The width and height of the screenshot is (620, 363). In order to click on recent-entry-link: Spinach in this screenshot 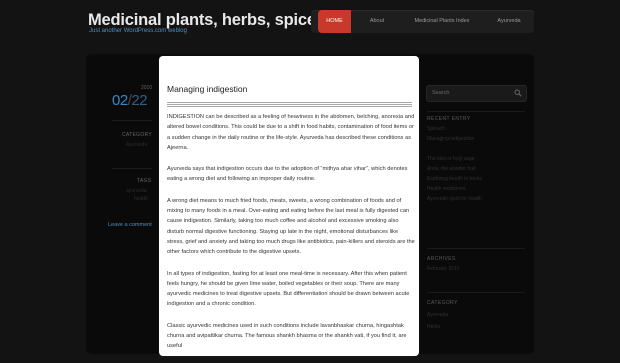, I will do `click(436, 129)`.